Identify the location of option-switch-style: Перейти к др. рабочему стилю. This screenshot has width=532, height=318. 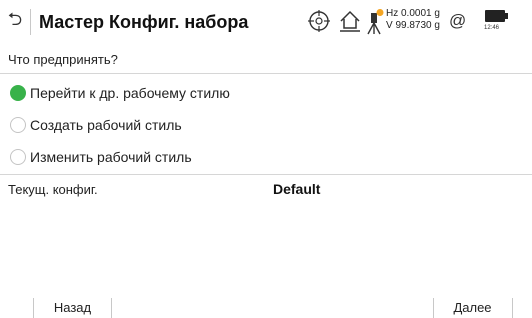
(120, 93).